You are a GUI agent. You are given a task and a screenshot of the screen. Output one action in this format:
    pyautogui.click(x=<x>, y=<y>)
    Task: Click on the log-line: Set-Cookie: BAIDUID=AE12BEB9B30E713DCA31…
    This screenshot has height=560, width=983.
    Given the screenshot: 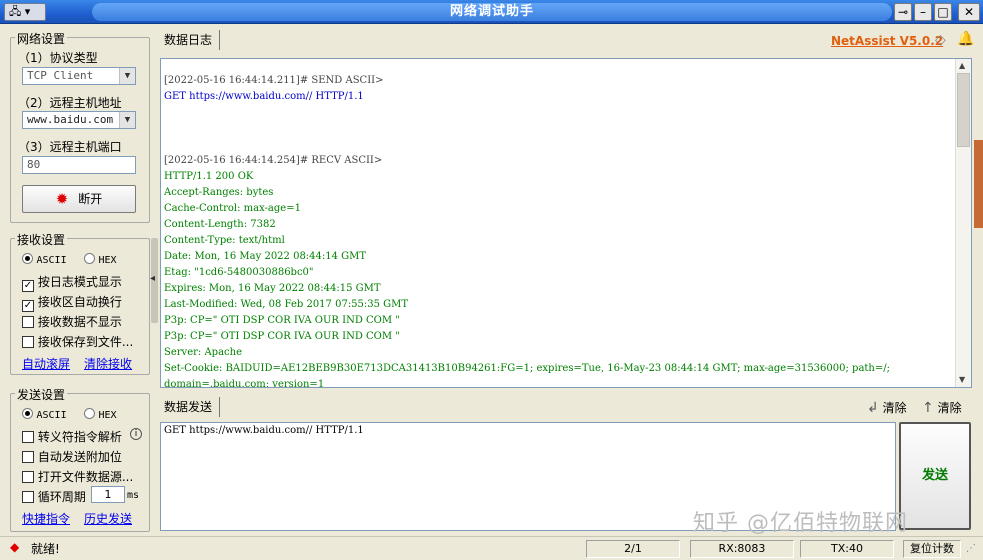 What is the action you would take?
    pyautogui.click(x=527, y=368)
    